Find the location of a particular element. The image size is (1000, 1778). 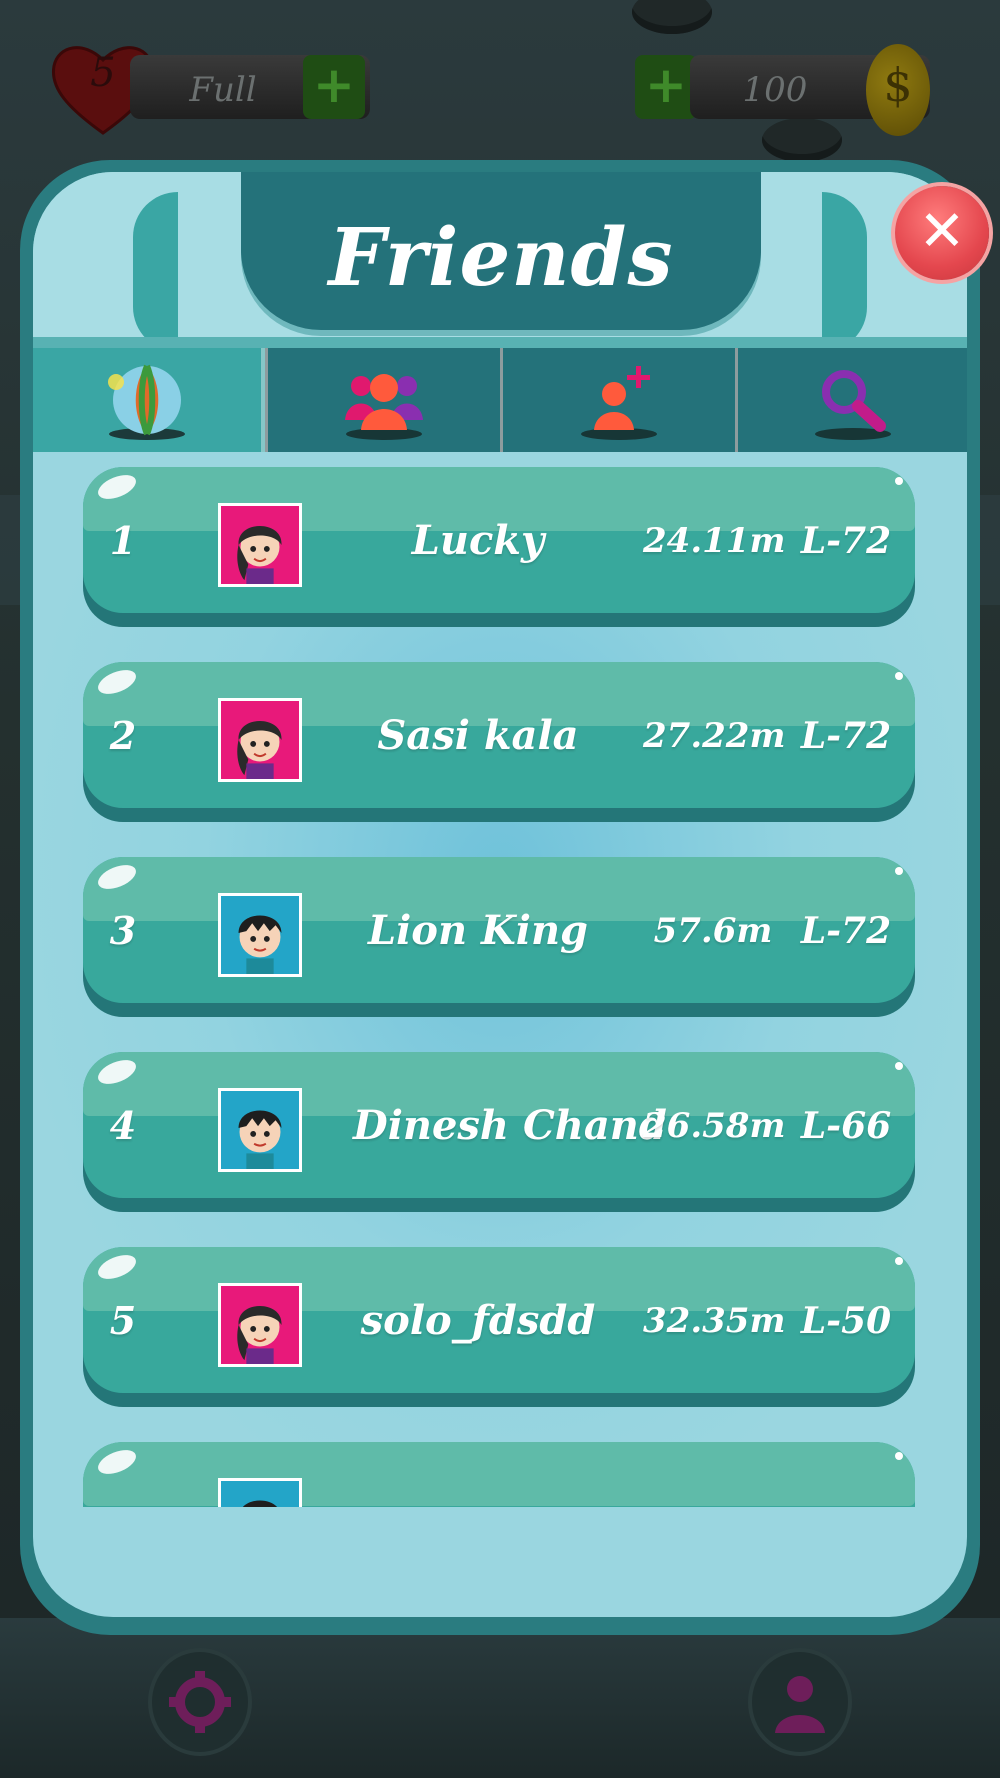

background-peg is located at coordinates (802, 140).